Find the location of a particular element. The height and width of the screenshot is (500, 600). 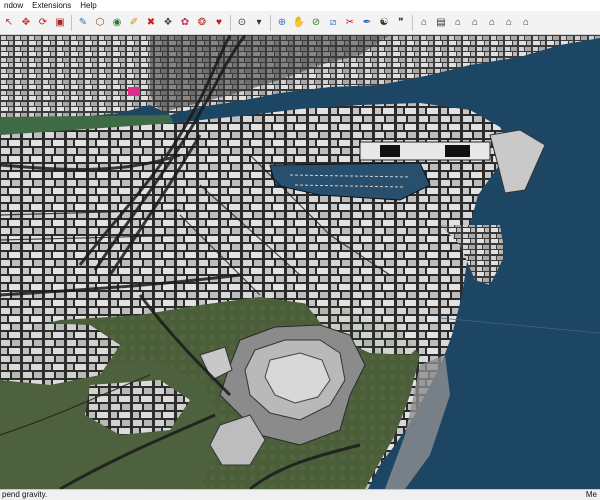

scale-icon: ▣ is located at coordinates (60, 23).